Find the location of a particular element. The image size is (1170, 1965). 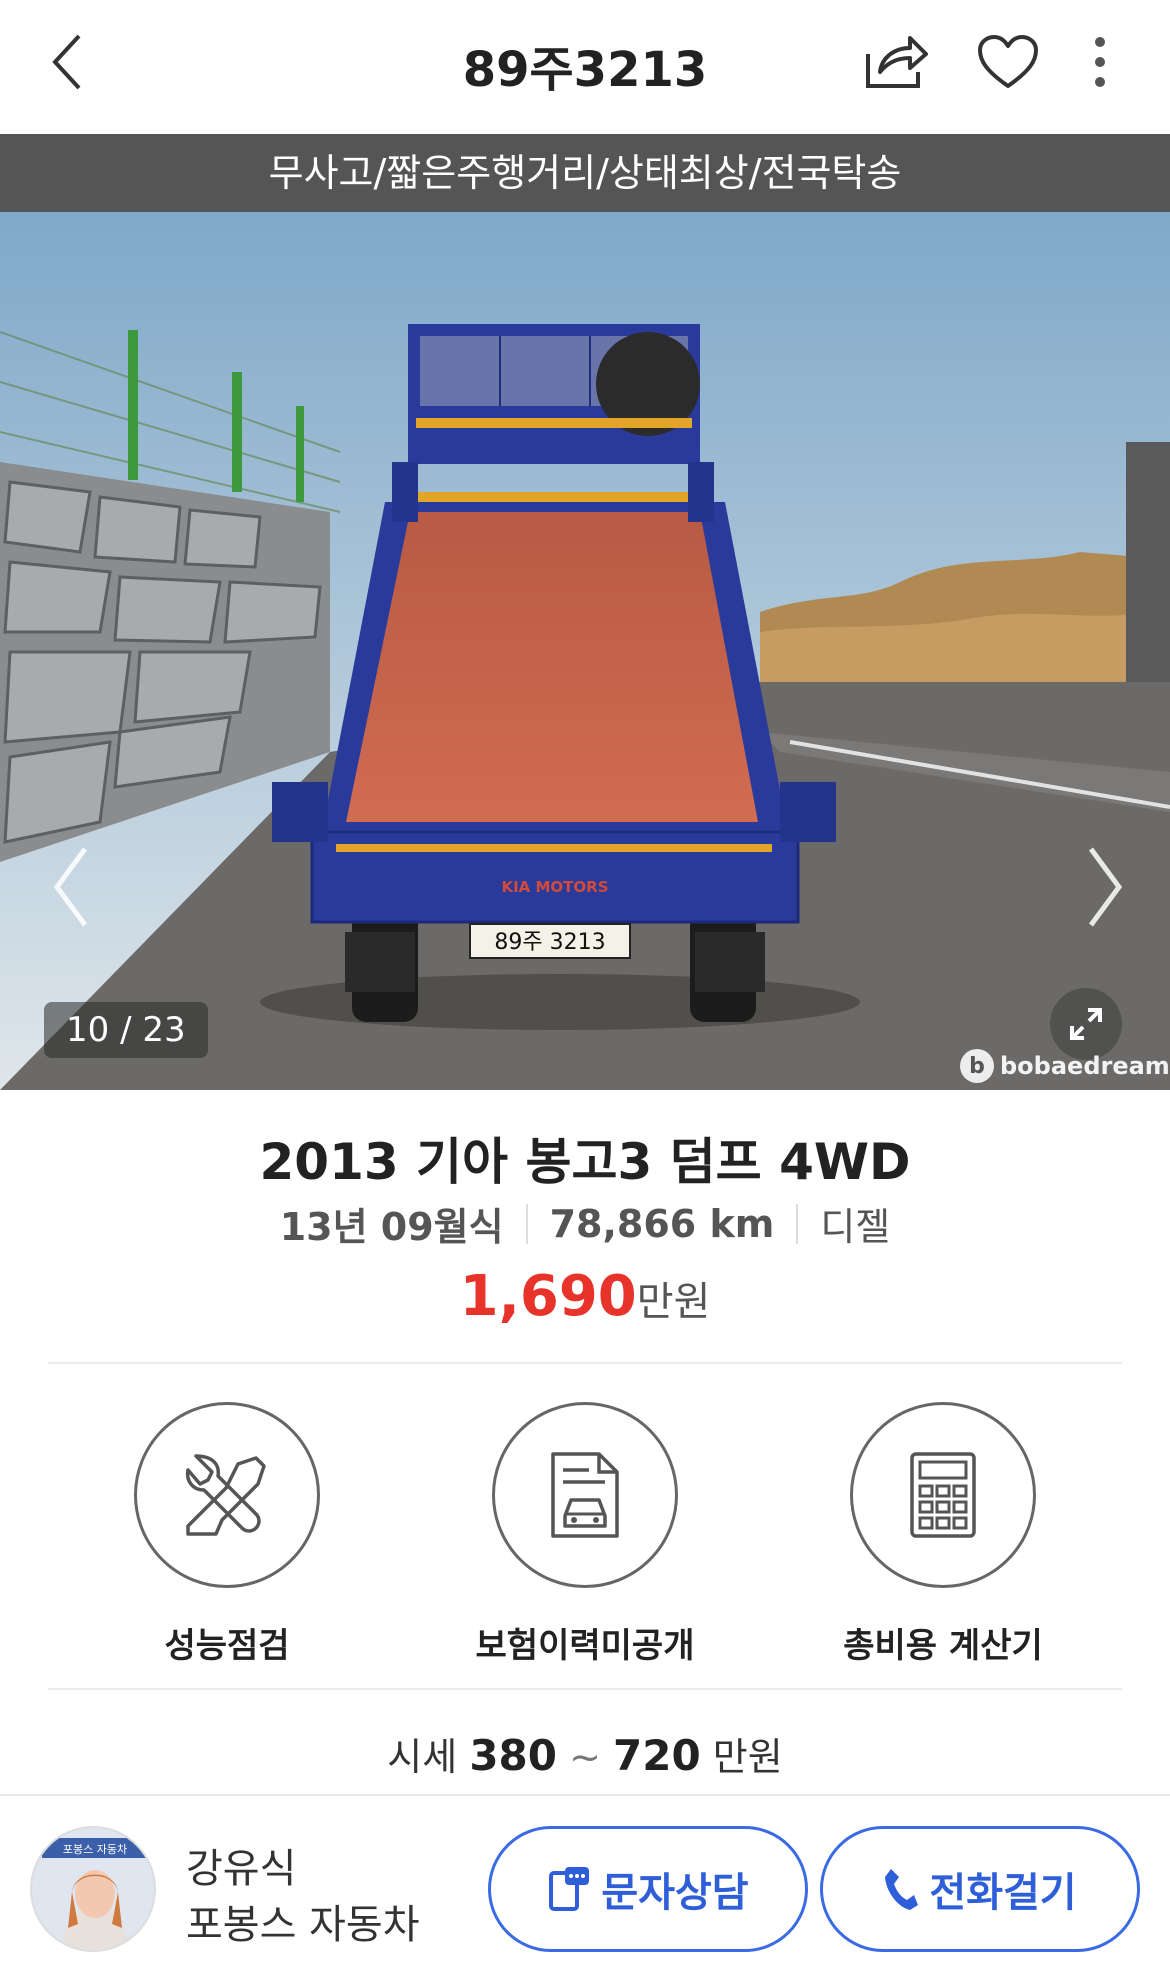

prev-photo-button is located at coordinates (71, 887).